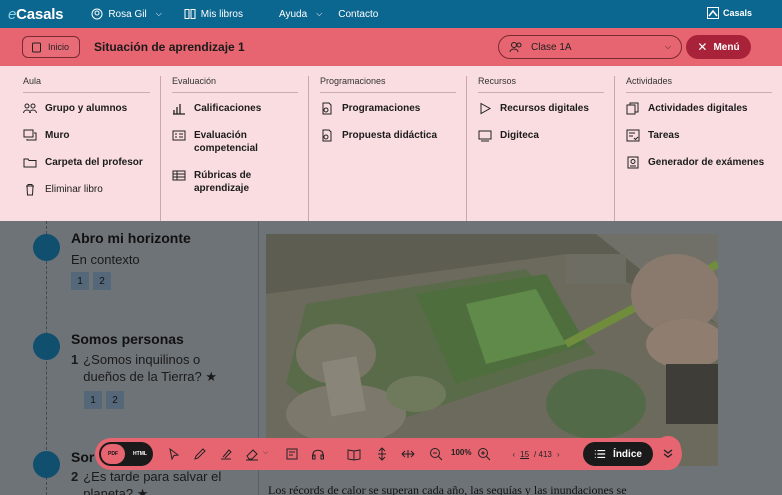  What do you see at coordinates (265, 453) in the screenshot?
I see `chevron-down-icon: ⌵` at bounding box center [265, 453].